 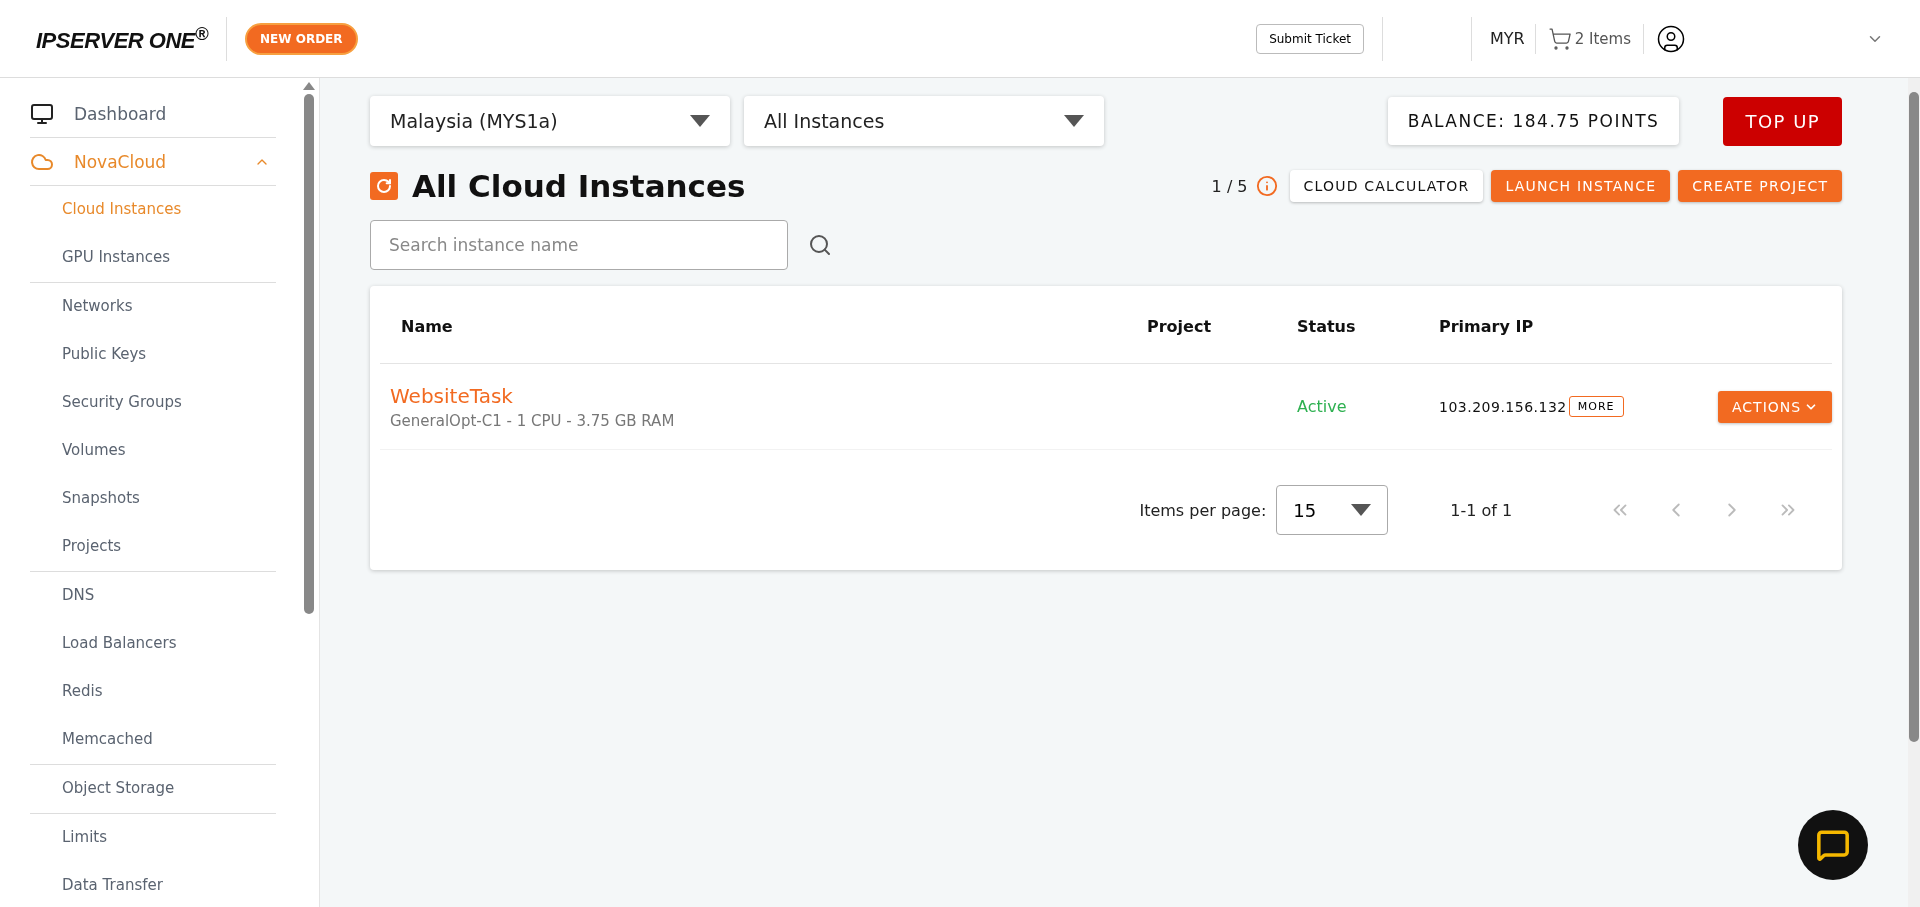 I want to click on top-up-button: TOP UP, so click(x=1783, y=121).